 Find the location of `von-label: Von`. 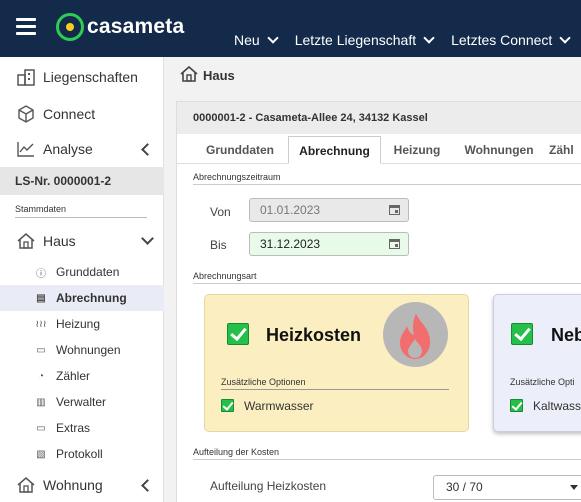

von-label: Von is located at coordinates (220, 212).